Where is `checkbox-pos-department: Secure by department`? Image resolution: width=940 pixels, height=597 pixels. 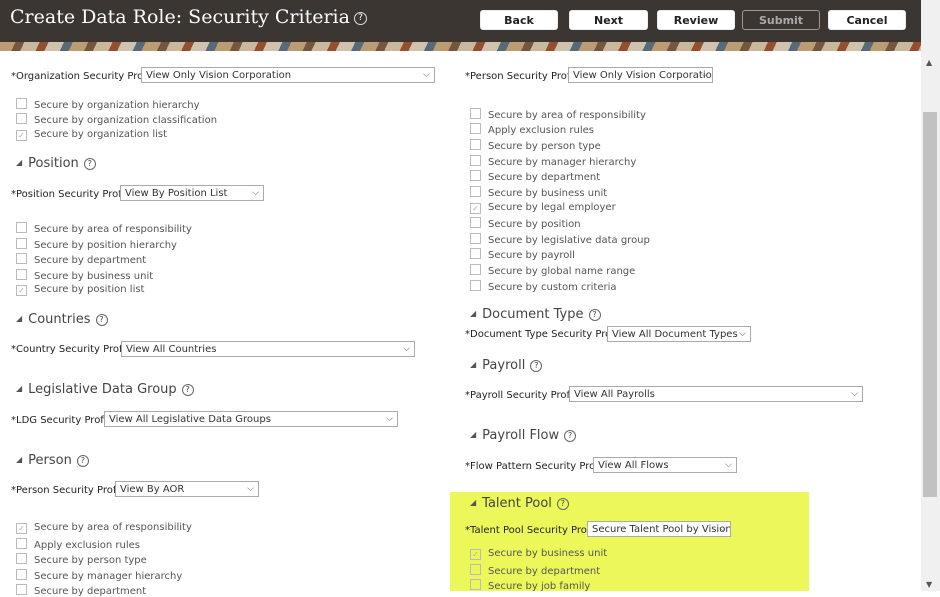 checkbox-pos-department: Secure by department is located at coordinates (81, 259).